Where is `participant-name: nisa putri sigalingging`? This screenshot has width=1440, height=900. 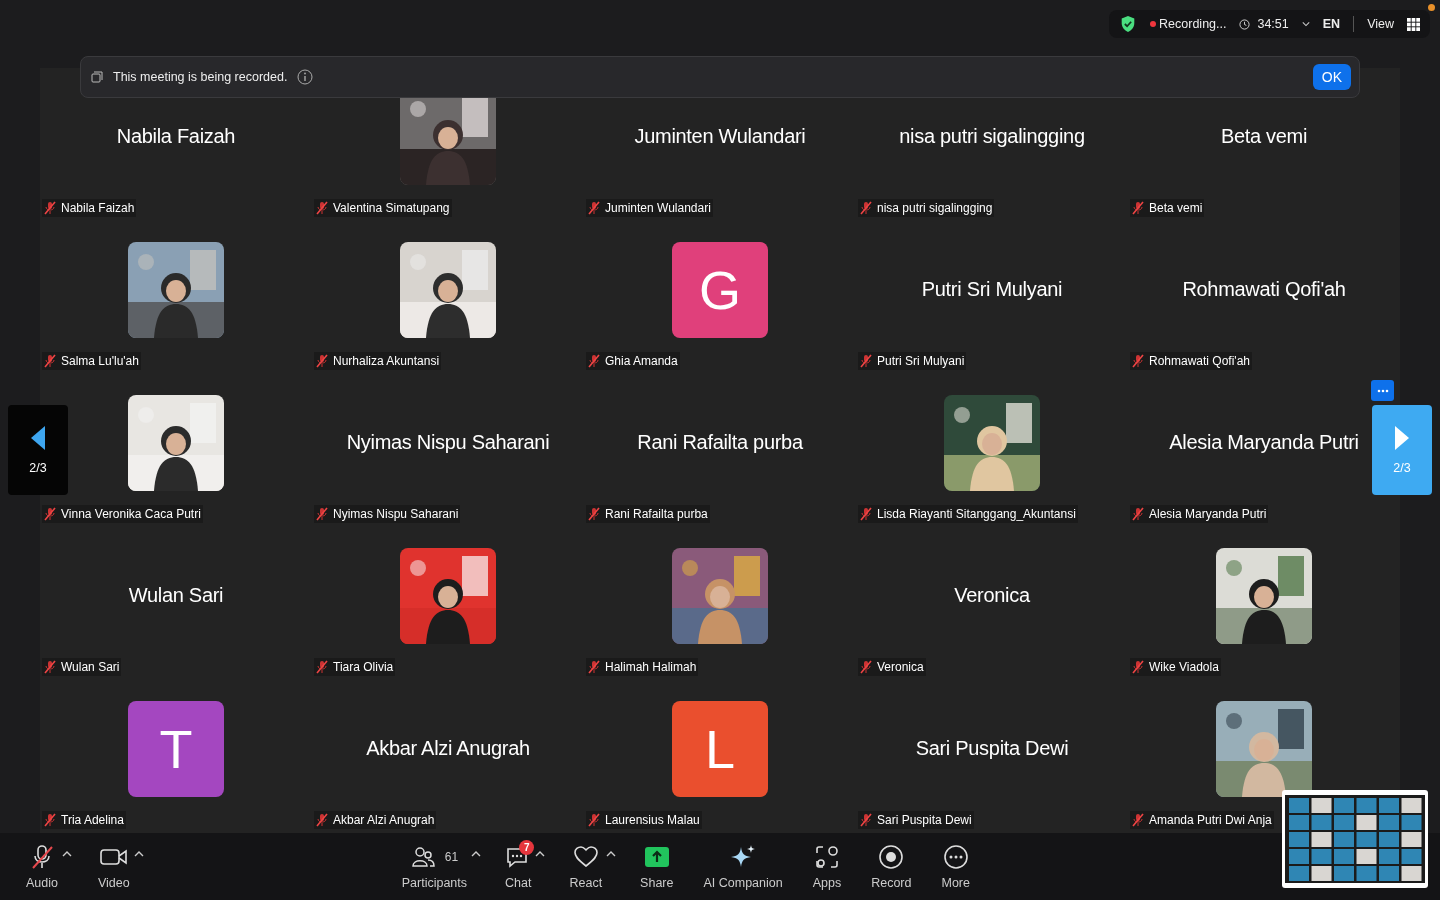 participant-name: nisa putri sigalingging is located at coordinates (992, 136).